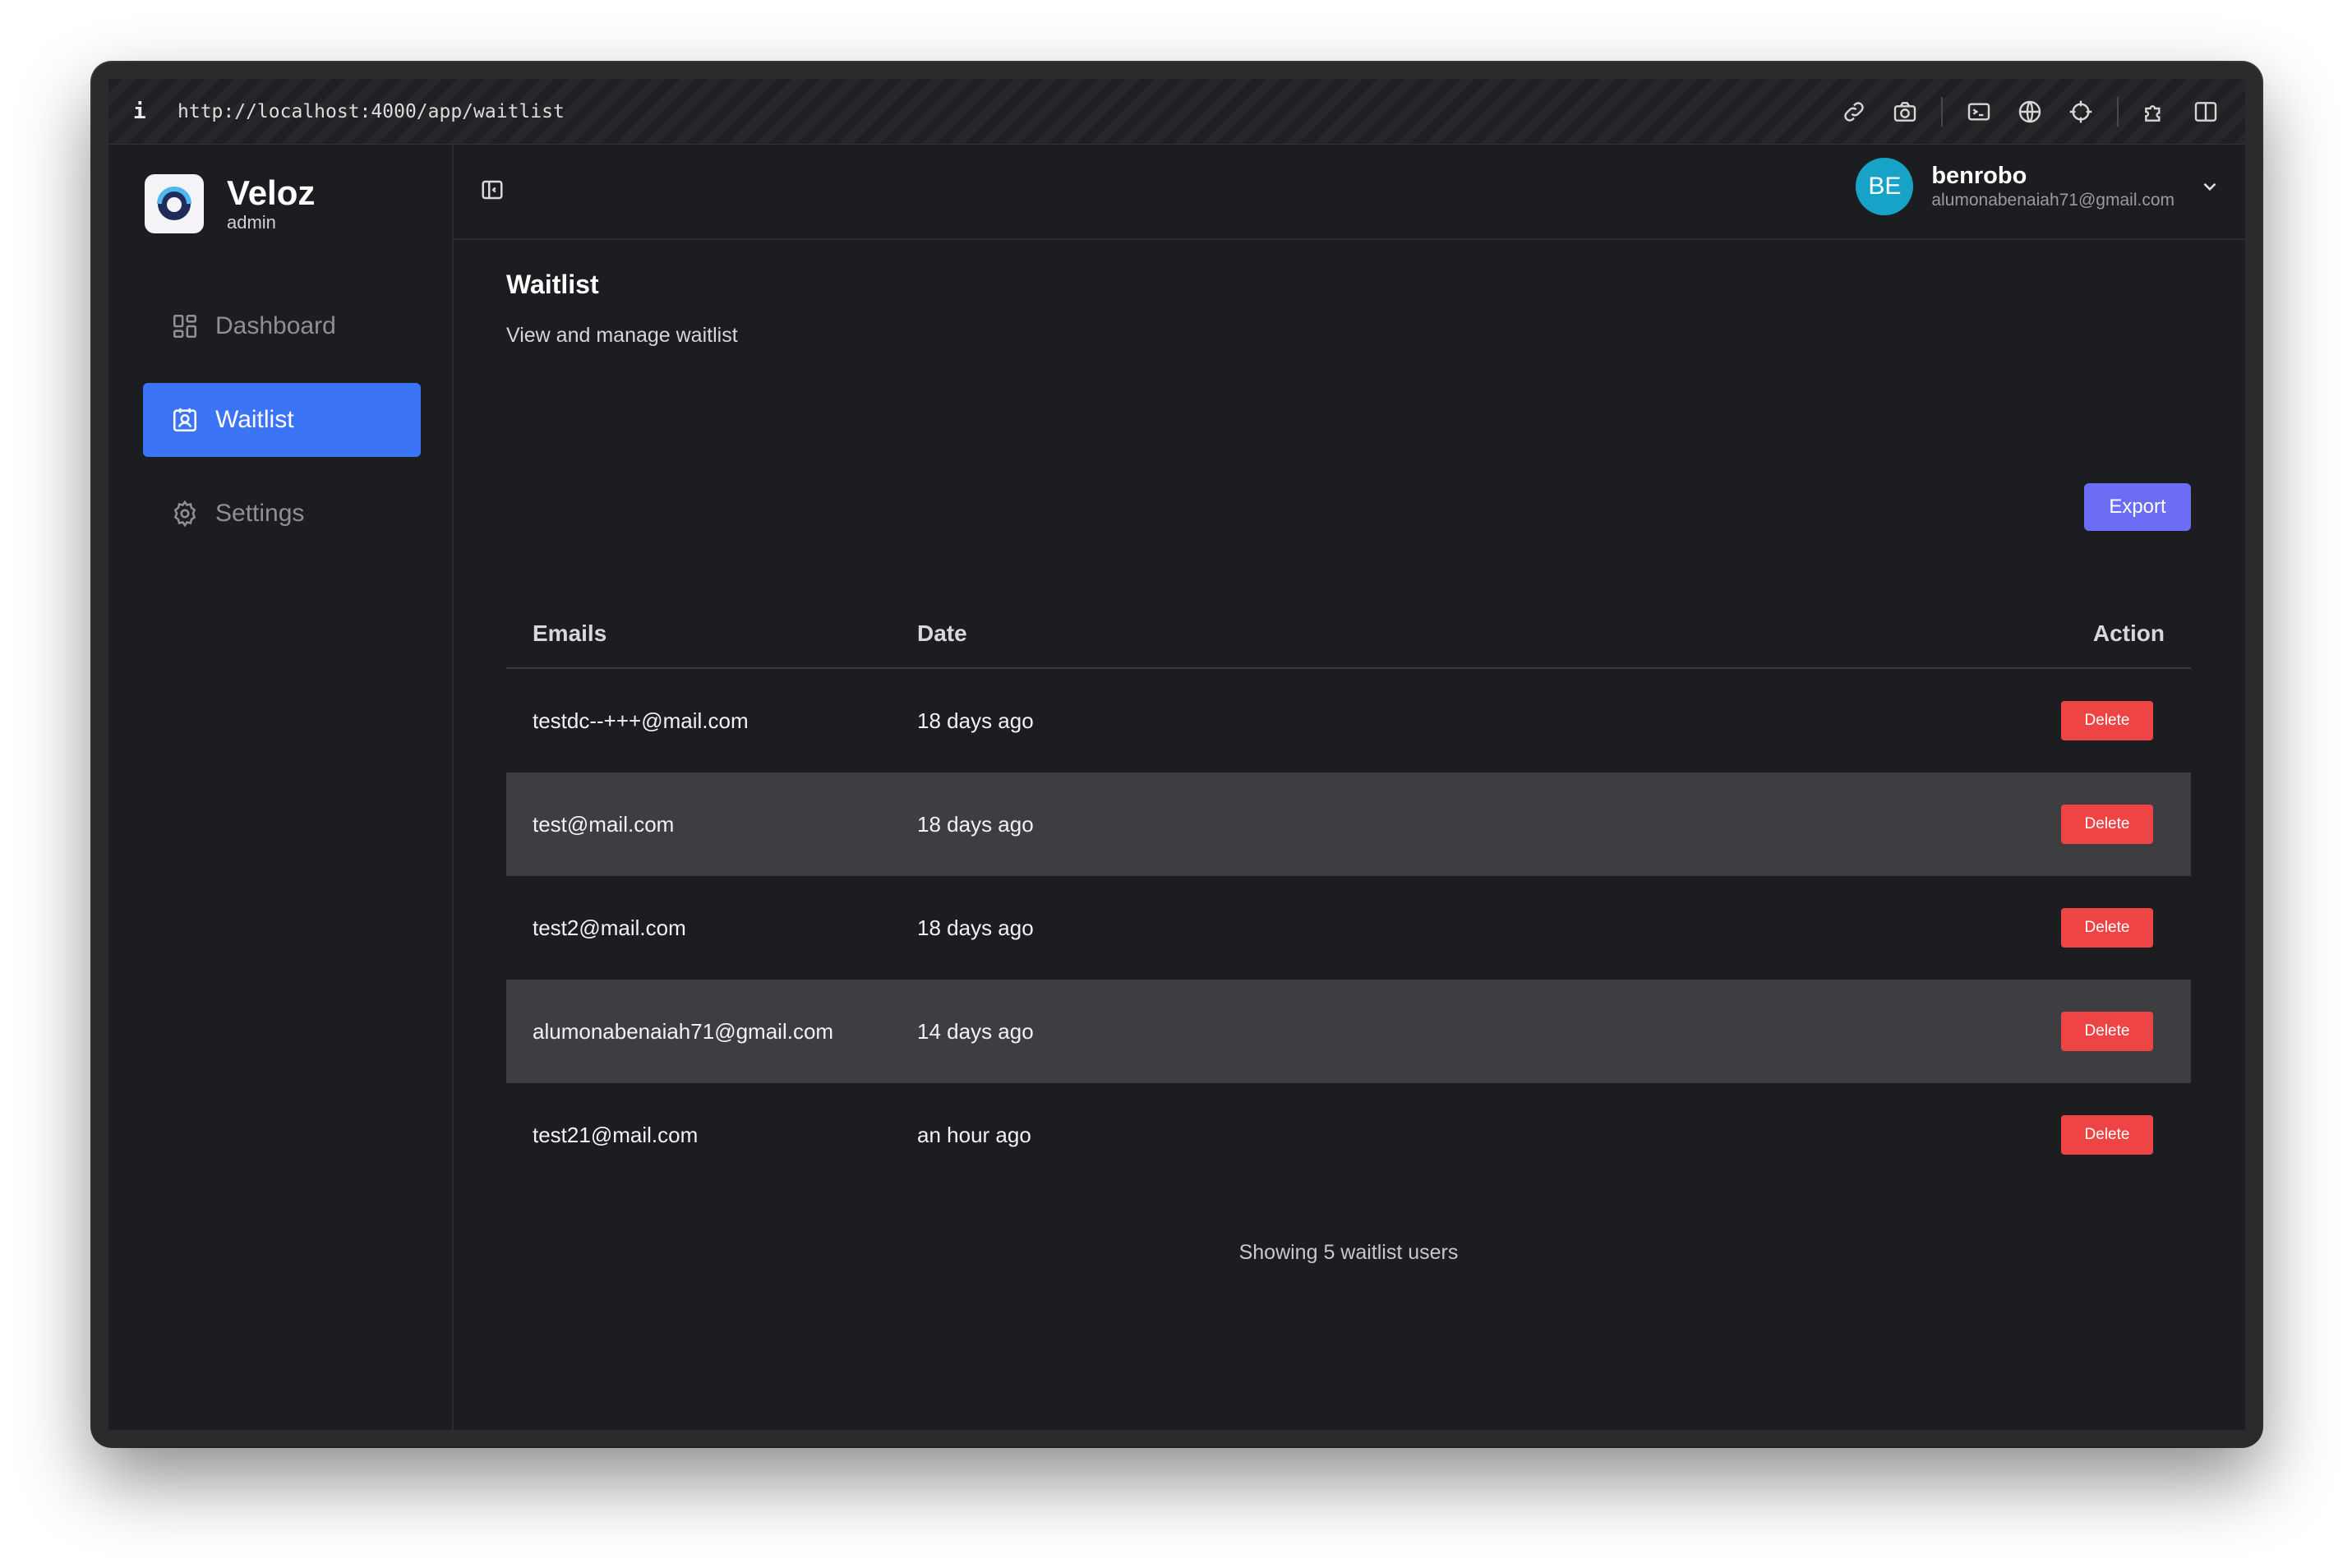 The width and height of the screenshot is (2352, 1568). What do you see at coordinates (1979, 112) in the screenshot?
I see `terminal-icon` at bounding box center [1979, 112].